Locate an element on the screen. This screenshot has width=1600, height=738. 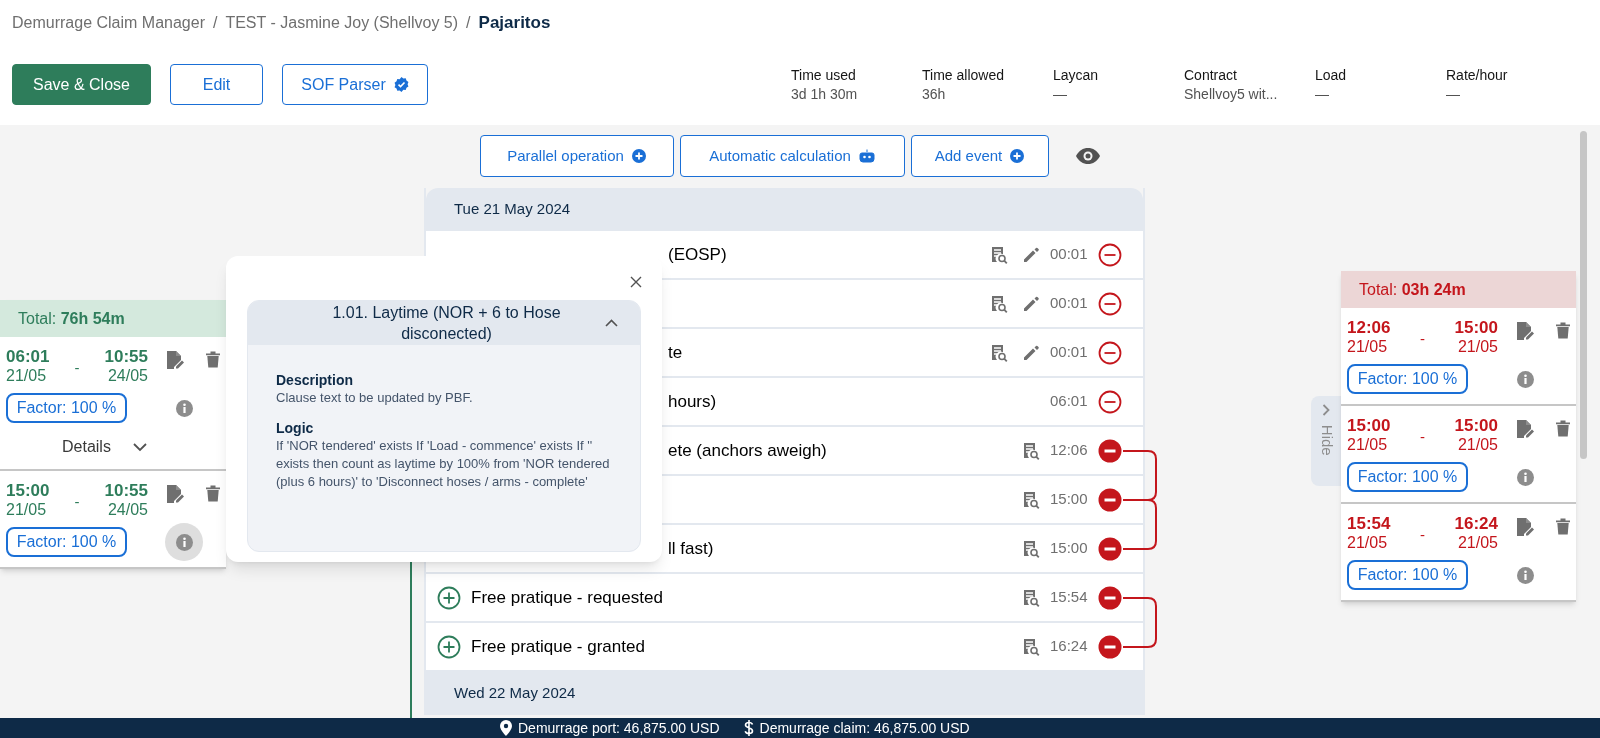
event-row: Free pratique - granted 16:24 is located at coordinates (784, 647).